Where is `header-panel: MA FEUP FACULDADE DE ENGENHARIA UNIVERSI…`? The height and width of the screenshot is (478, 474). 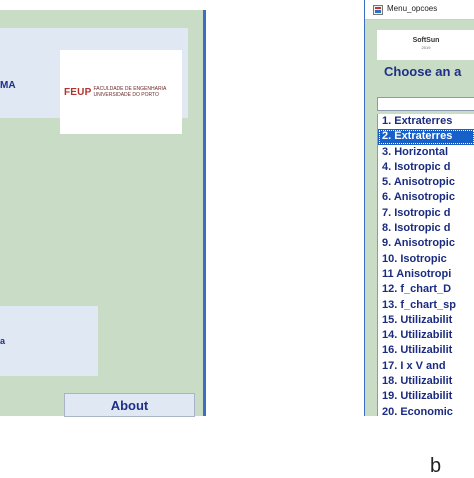
header-panel: MA FEUP FACULDADE DE ENGENHARIA UNIVERSI… is located at coordinates (94, 81).